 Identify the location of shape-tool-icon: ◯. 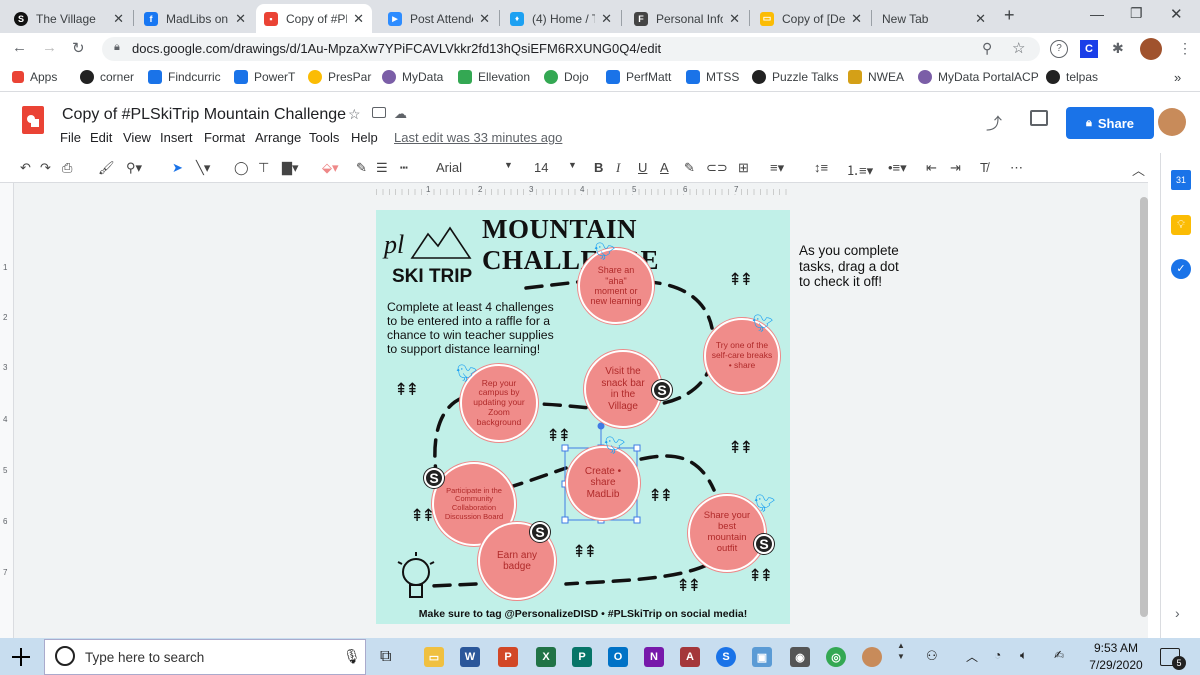
(241, 168).